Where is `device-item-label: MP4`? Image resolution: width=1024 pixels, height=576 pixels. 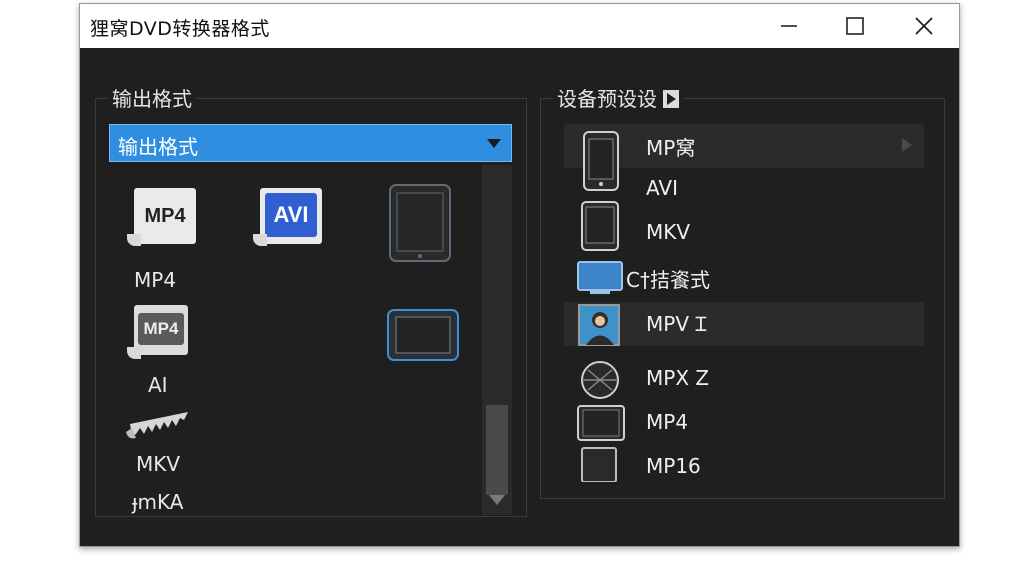 device-item-label: MP4 is located at coordinates (667, 422).